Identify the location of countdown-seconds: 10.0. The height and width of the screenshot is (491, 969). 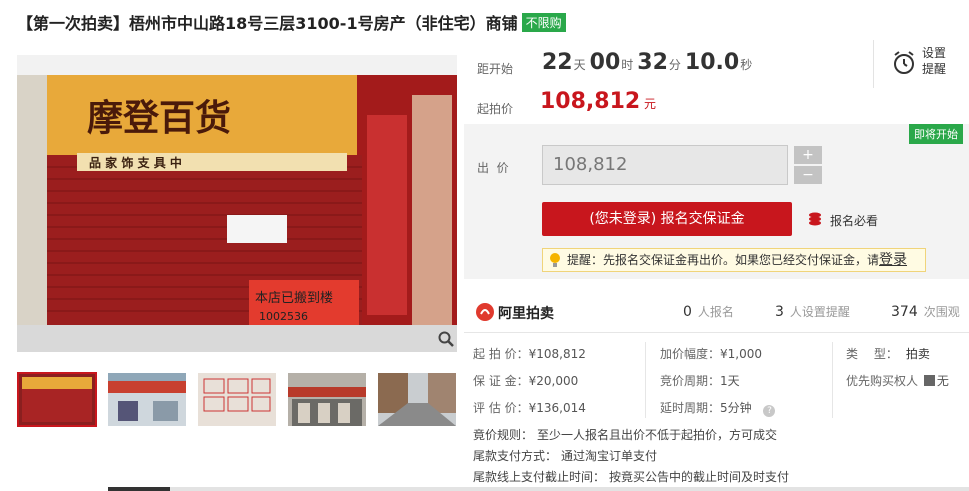
(712, 62).